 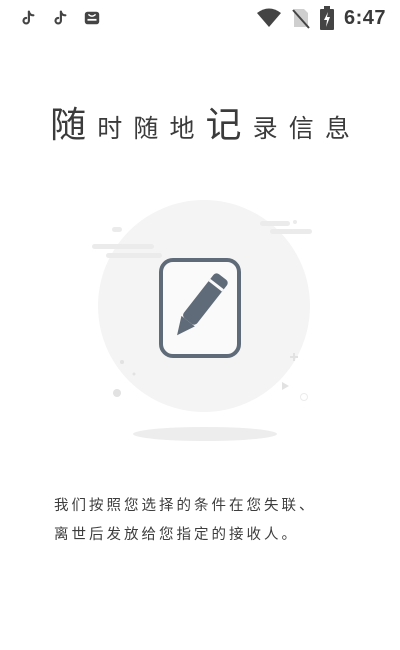 What do you see at coordinates (200, 18) in the screenshot?
I see `status-bar: 6:47` at bounding box center [200, 18].